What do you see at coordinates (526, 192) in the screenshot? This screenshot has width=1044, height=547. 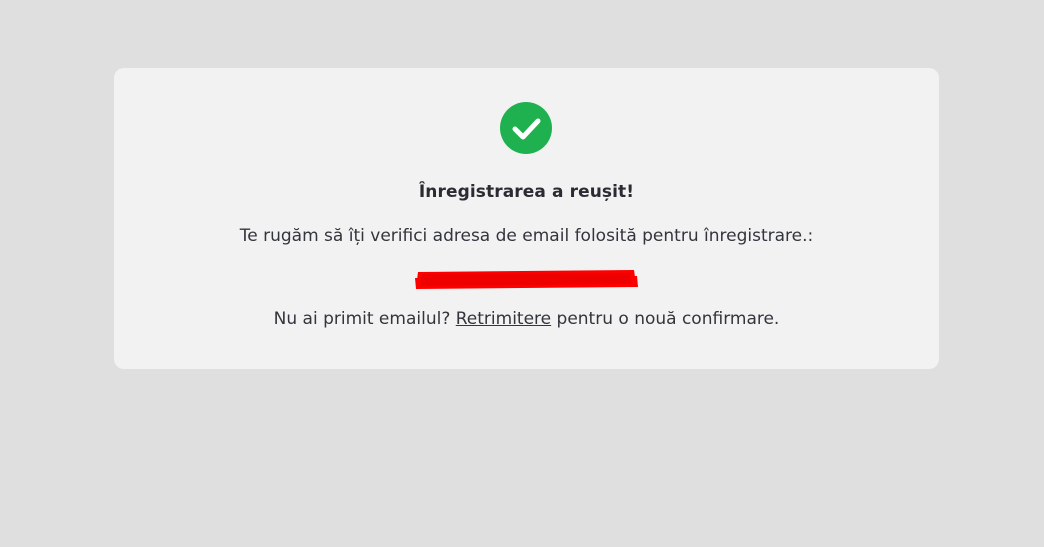 I see `page-title: Înregistrarea a reușit!` at bounding box center [526, 192].